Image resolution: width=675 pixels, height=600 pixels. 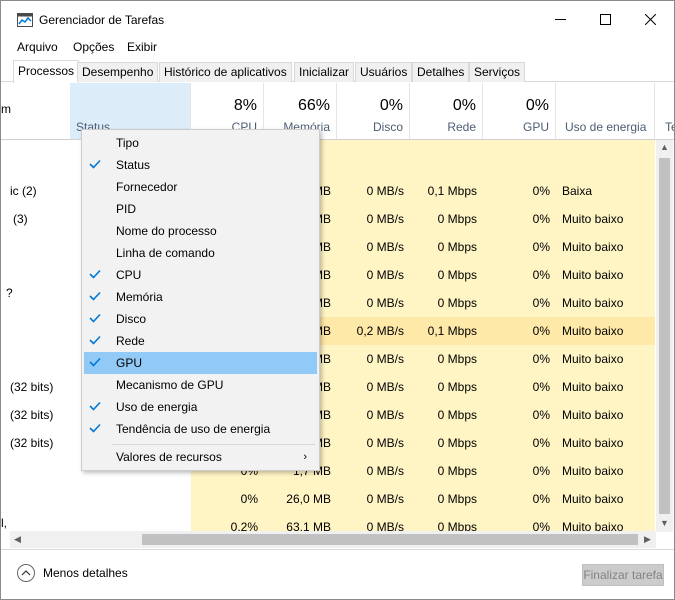 What do you see at coordinates (384, 72) in the screenshot?
I see `tab-usuarios: Usuários` at bounding box center [384, 72].